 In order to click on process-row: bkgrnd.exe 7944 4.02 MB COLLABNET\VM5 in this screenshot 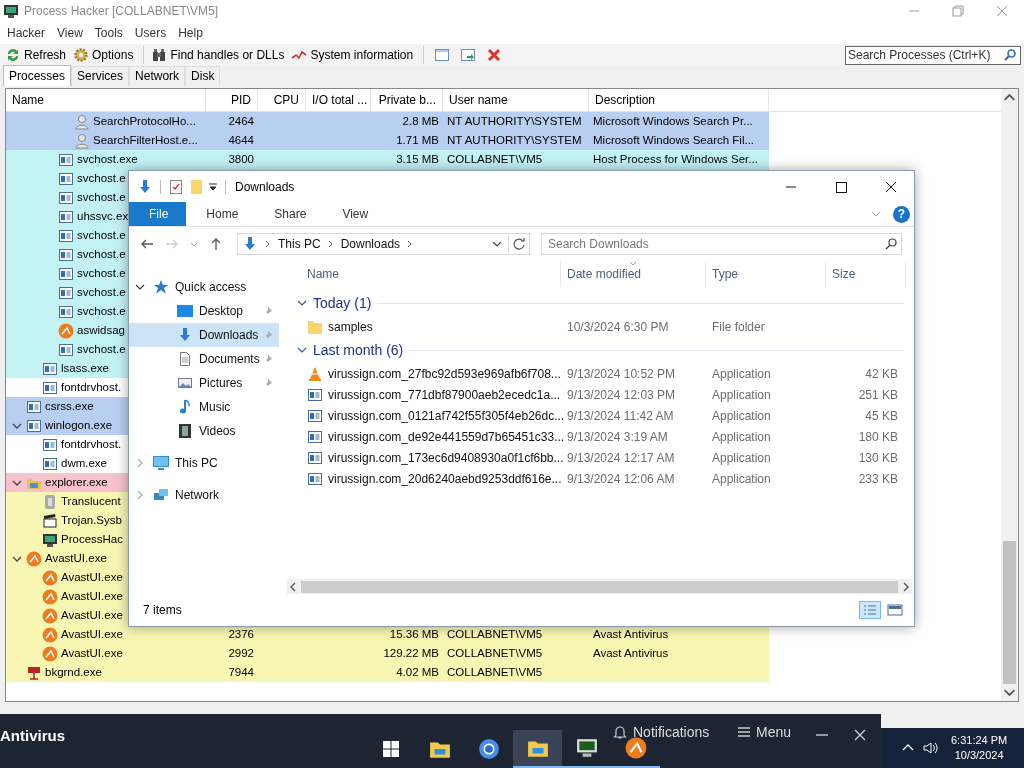, I will do `click(387, 672)`.